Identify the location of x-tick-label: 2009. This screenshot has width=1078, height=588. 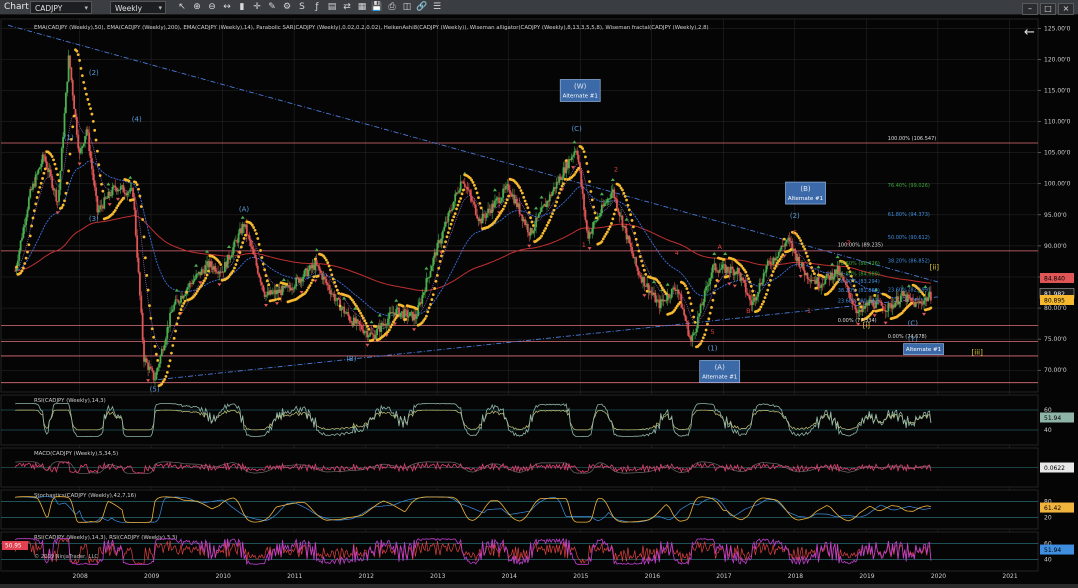
(151, 576).